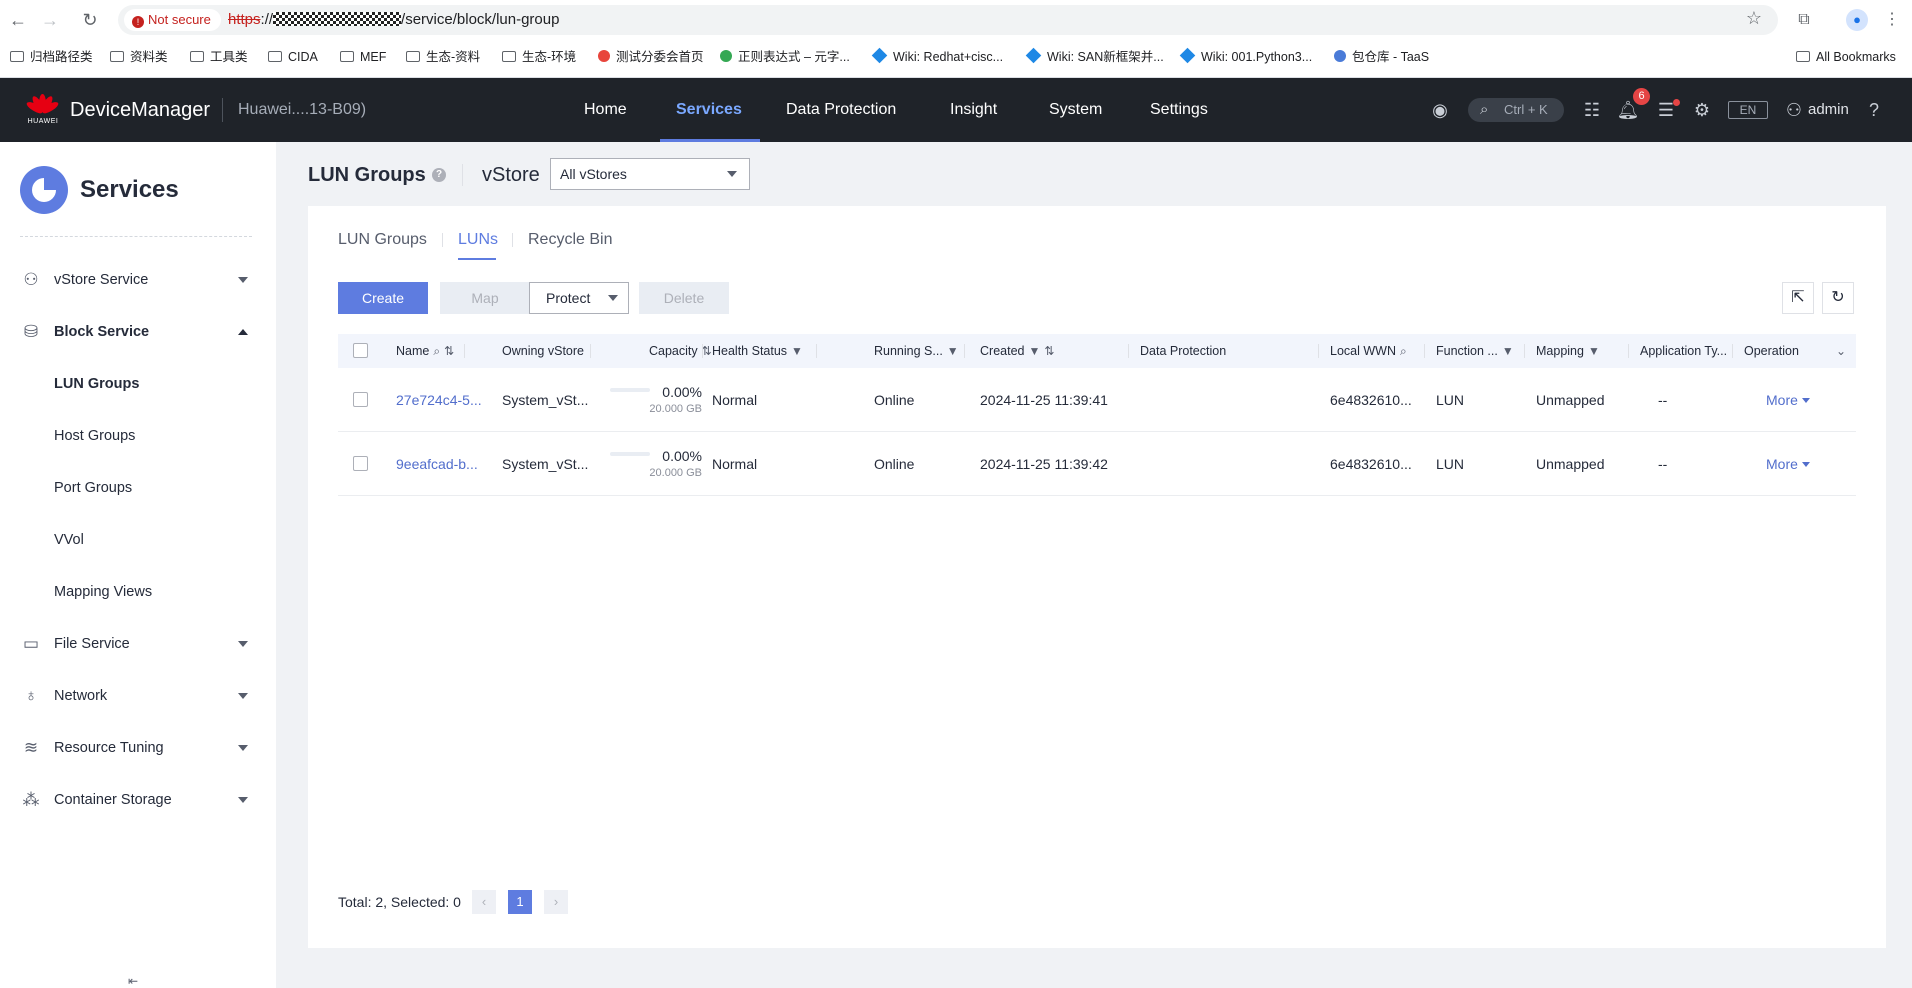 The width and height of the screenshot is (1912, 988). I want to click on url-text: https:///service/block/lun-group, so click(393, 20).